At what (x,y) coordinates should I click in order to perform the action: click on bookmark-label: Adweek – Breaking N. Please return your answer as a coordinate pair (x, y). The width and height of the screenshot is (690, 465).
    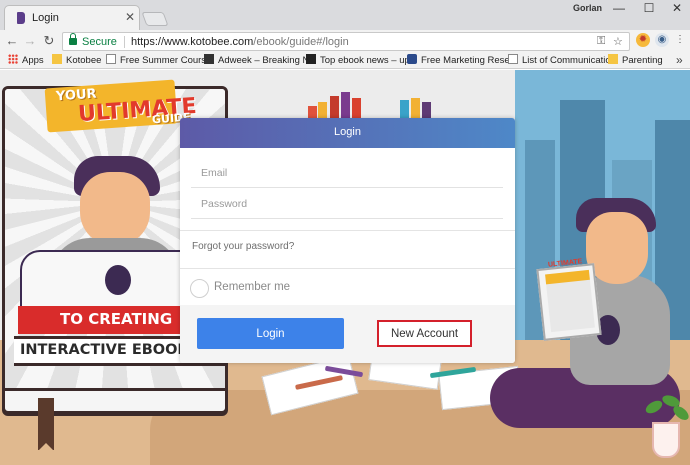
    Looking at the image, I should click on (264, 60).